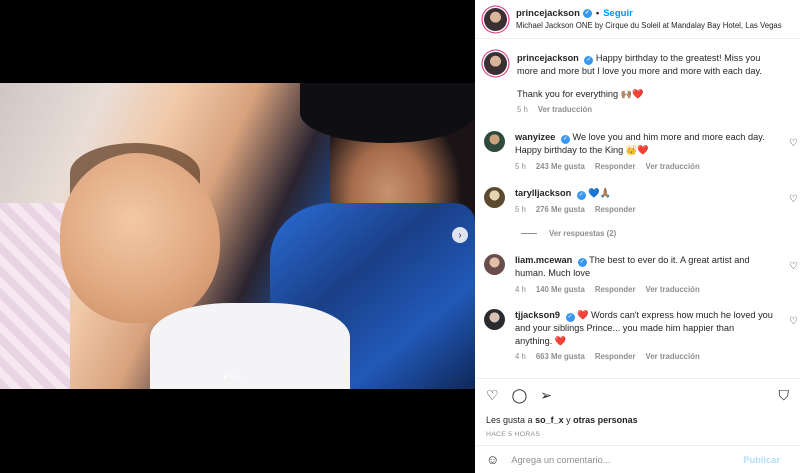  I want to click on caption-time: 5 h, so click(522, 109).